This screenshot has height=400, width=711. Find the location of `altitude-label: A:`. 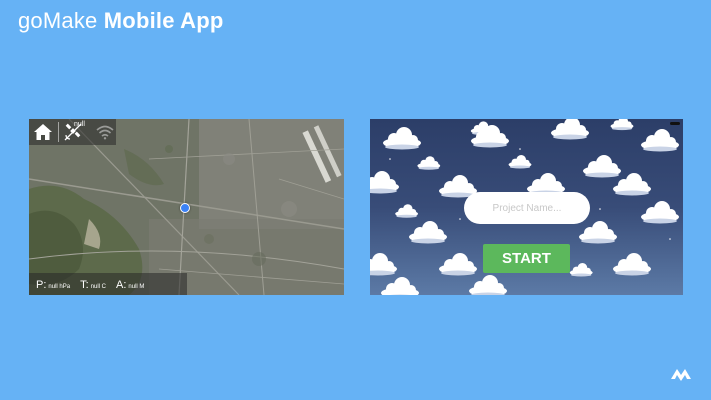

altitude-label: A: is located at coordinates (121, 285).